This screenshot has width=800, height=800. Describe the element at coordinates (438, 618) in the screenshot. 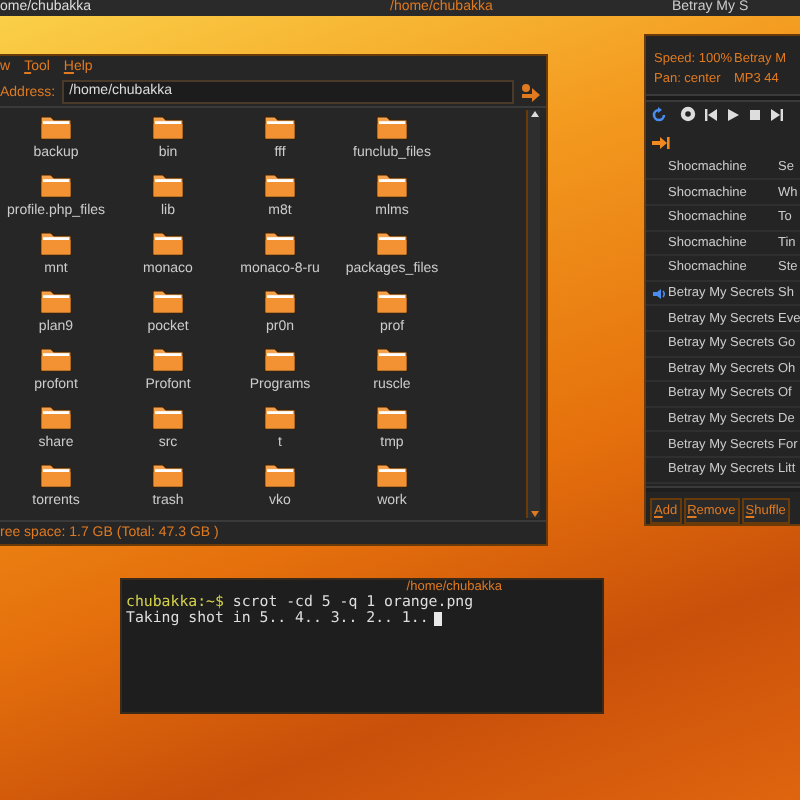

I see `text-cursor` at that location.